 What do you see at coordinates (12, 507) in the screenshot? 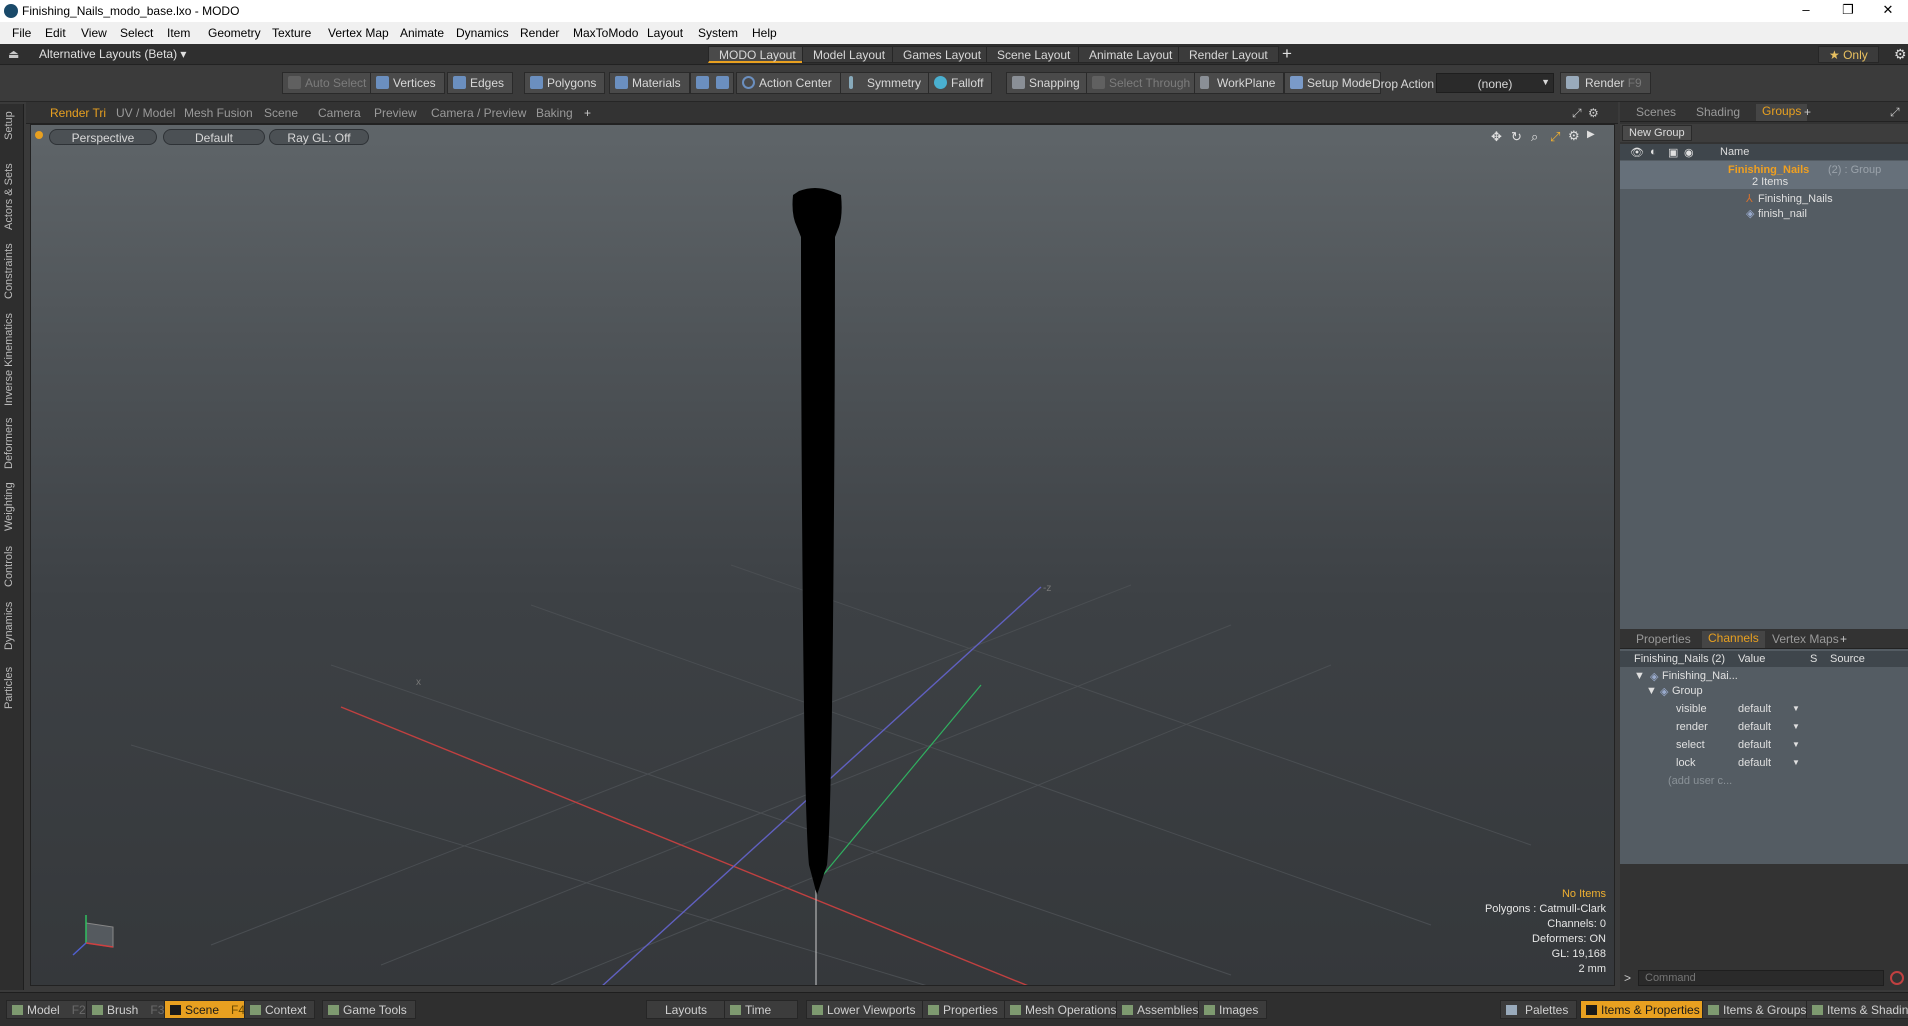
I see `vtab-weighting: Weighting` at bounding box center [12, 507].